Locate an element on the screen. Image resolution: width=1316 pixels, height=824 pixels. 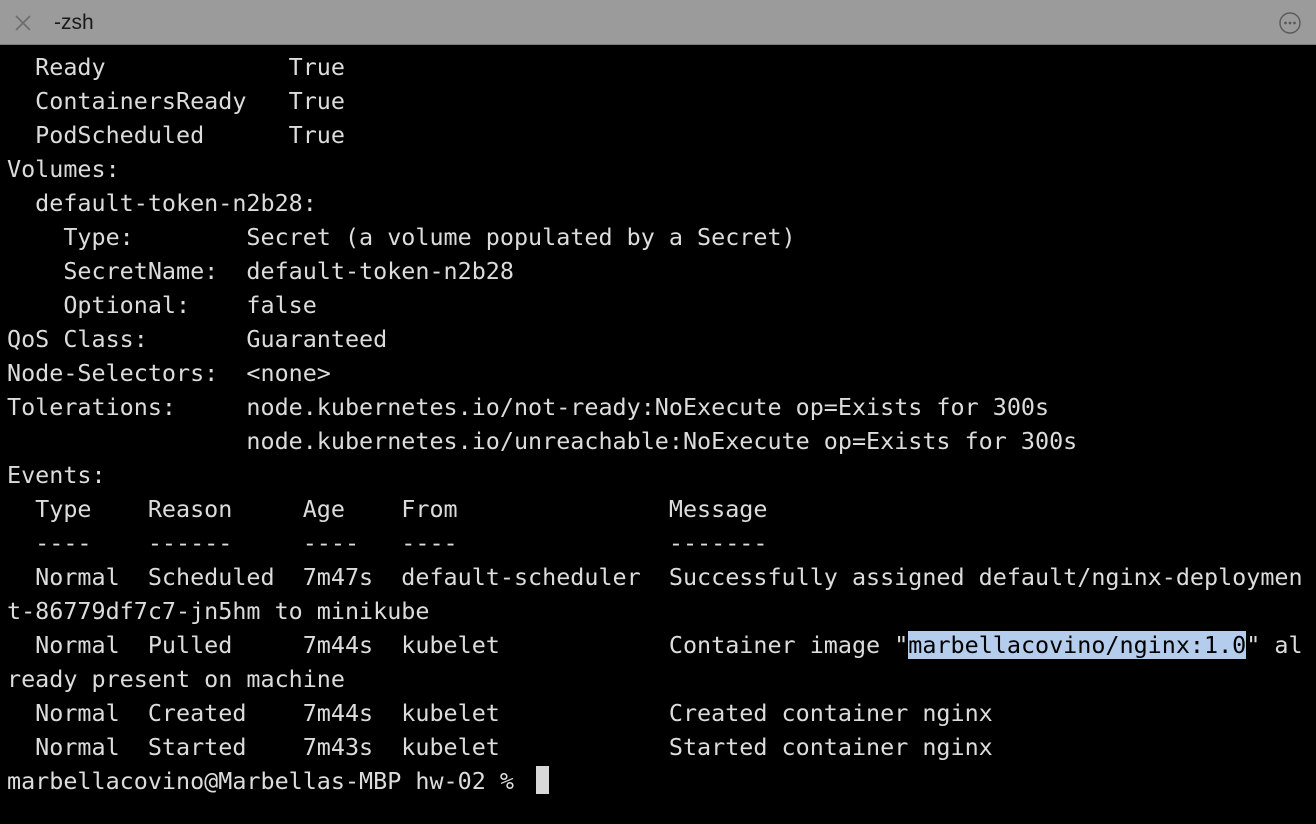
pulled-line-suffix: " al is located at coordinates (1274, 645).